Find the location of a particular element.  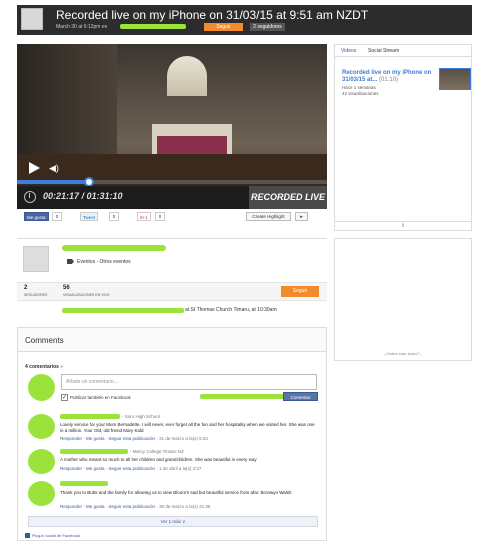

redacted-host-name is located at coordinates (114, 248).